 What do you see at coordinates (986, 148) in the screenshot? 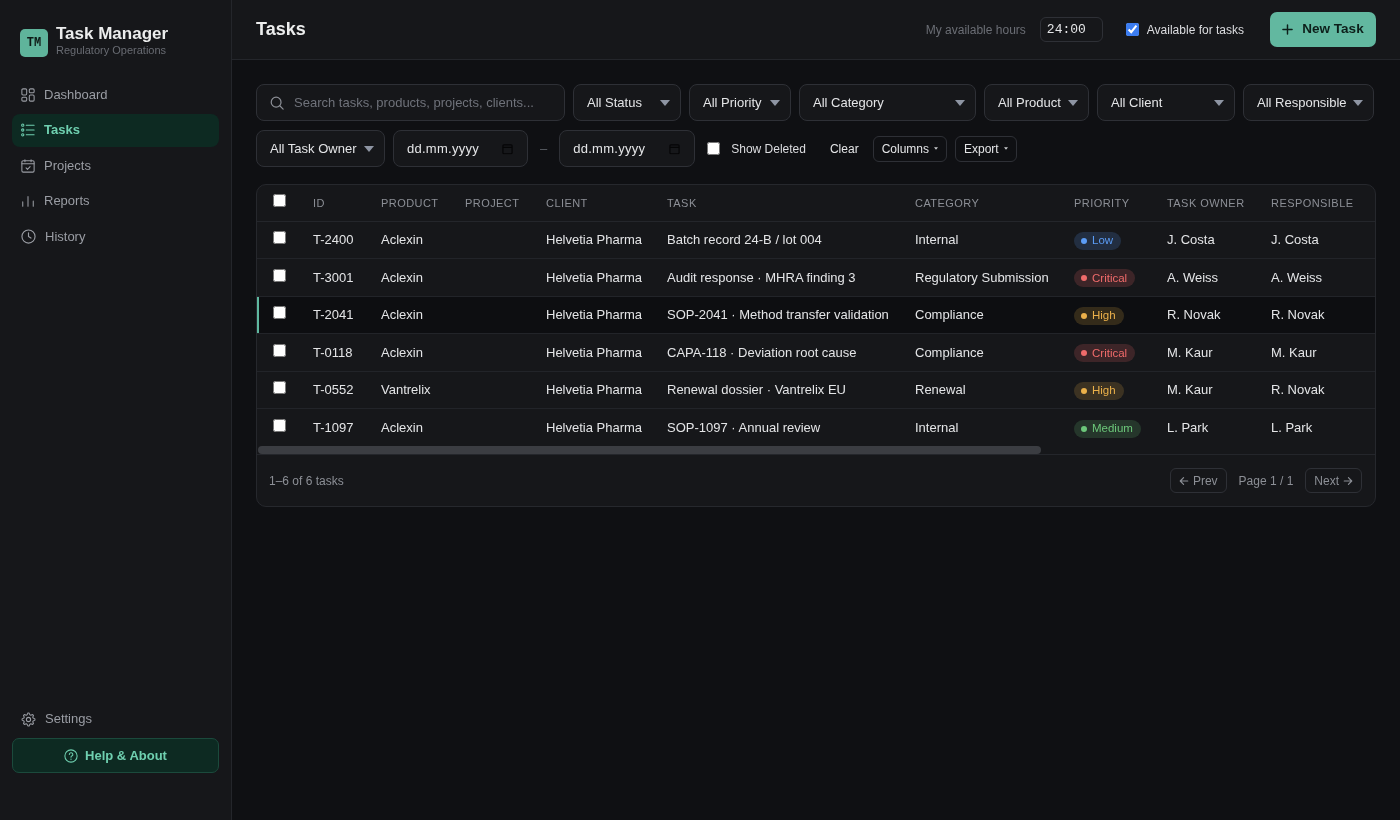
I see `export-button: Export` at bounding box center [986, 148].